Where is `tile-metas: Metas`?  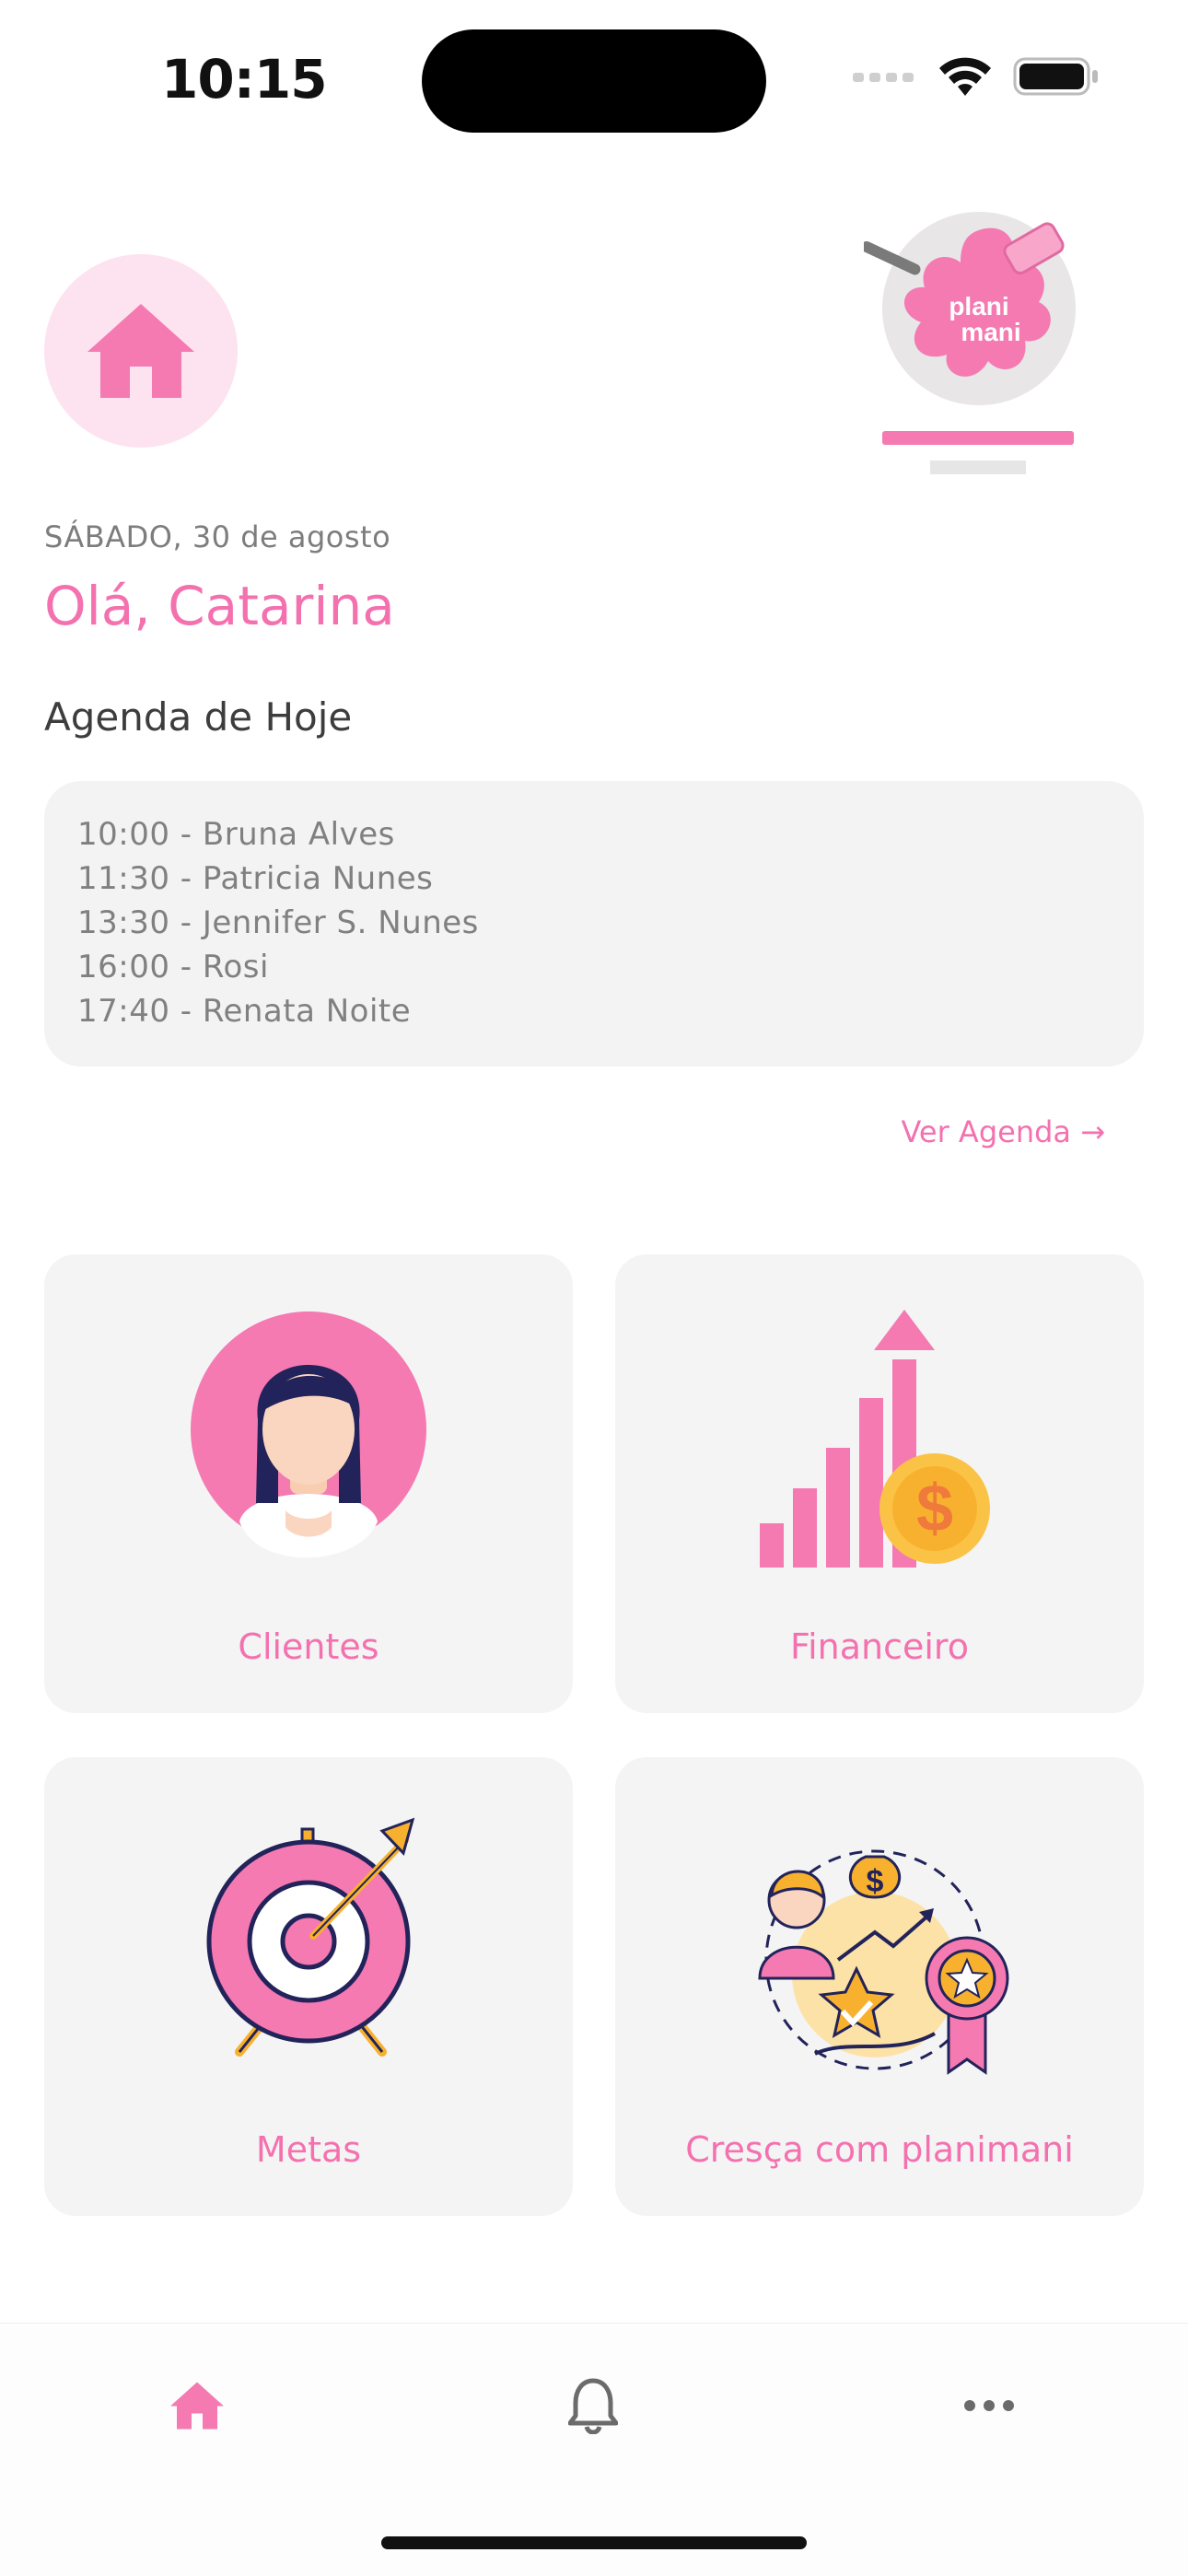 tile-metas: Metas is located at coordinates (308, 1986).